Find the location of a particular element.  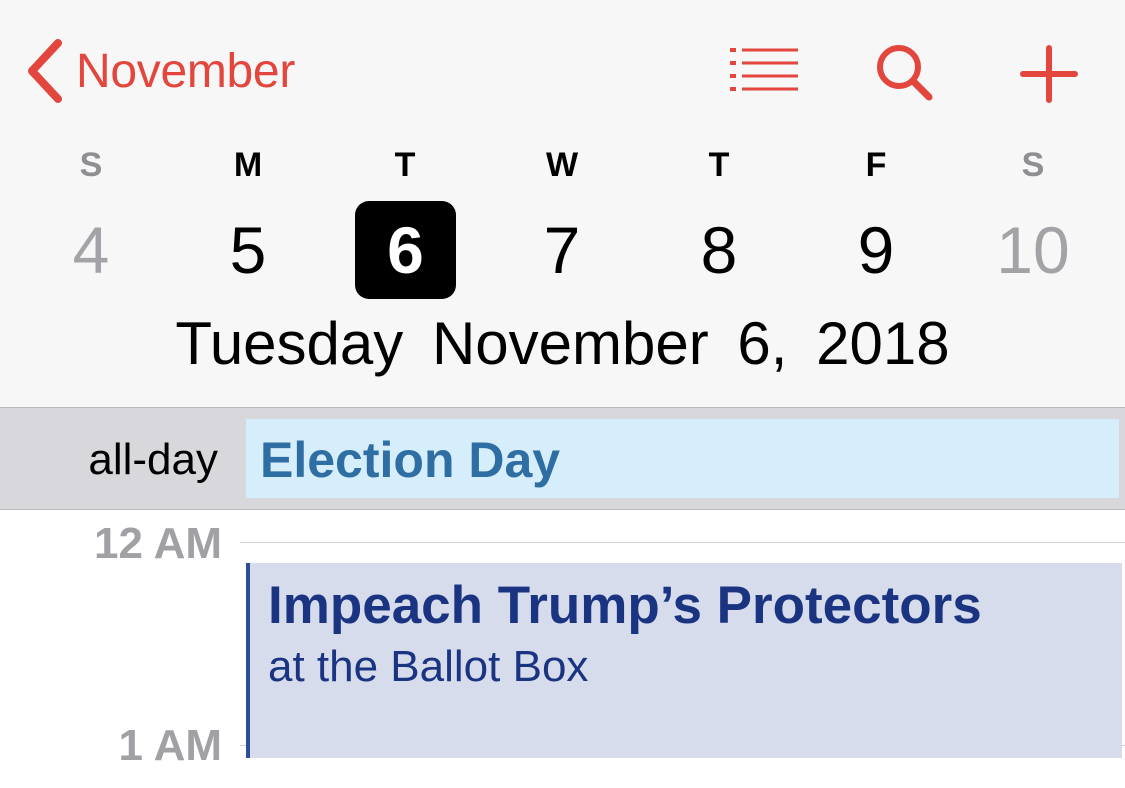

weekday-header-row: S M T W T F S is located at coordinates (562, 165).